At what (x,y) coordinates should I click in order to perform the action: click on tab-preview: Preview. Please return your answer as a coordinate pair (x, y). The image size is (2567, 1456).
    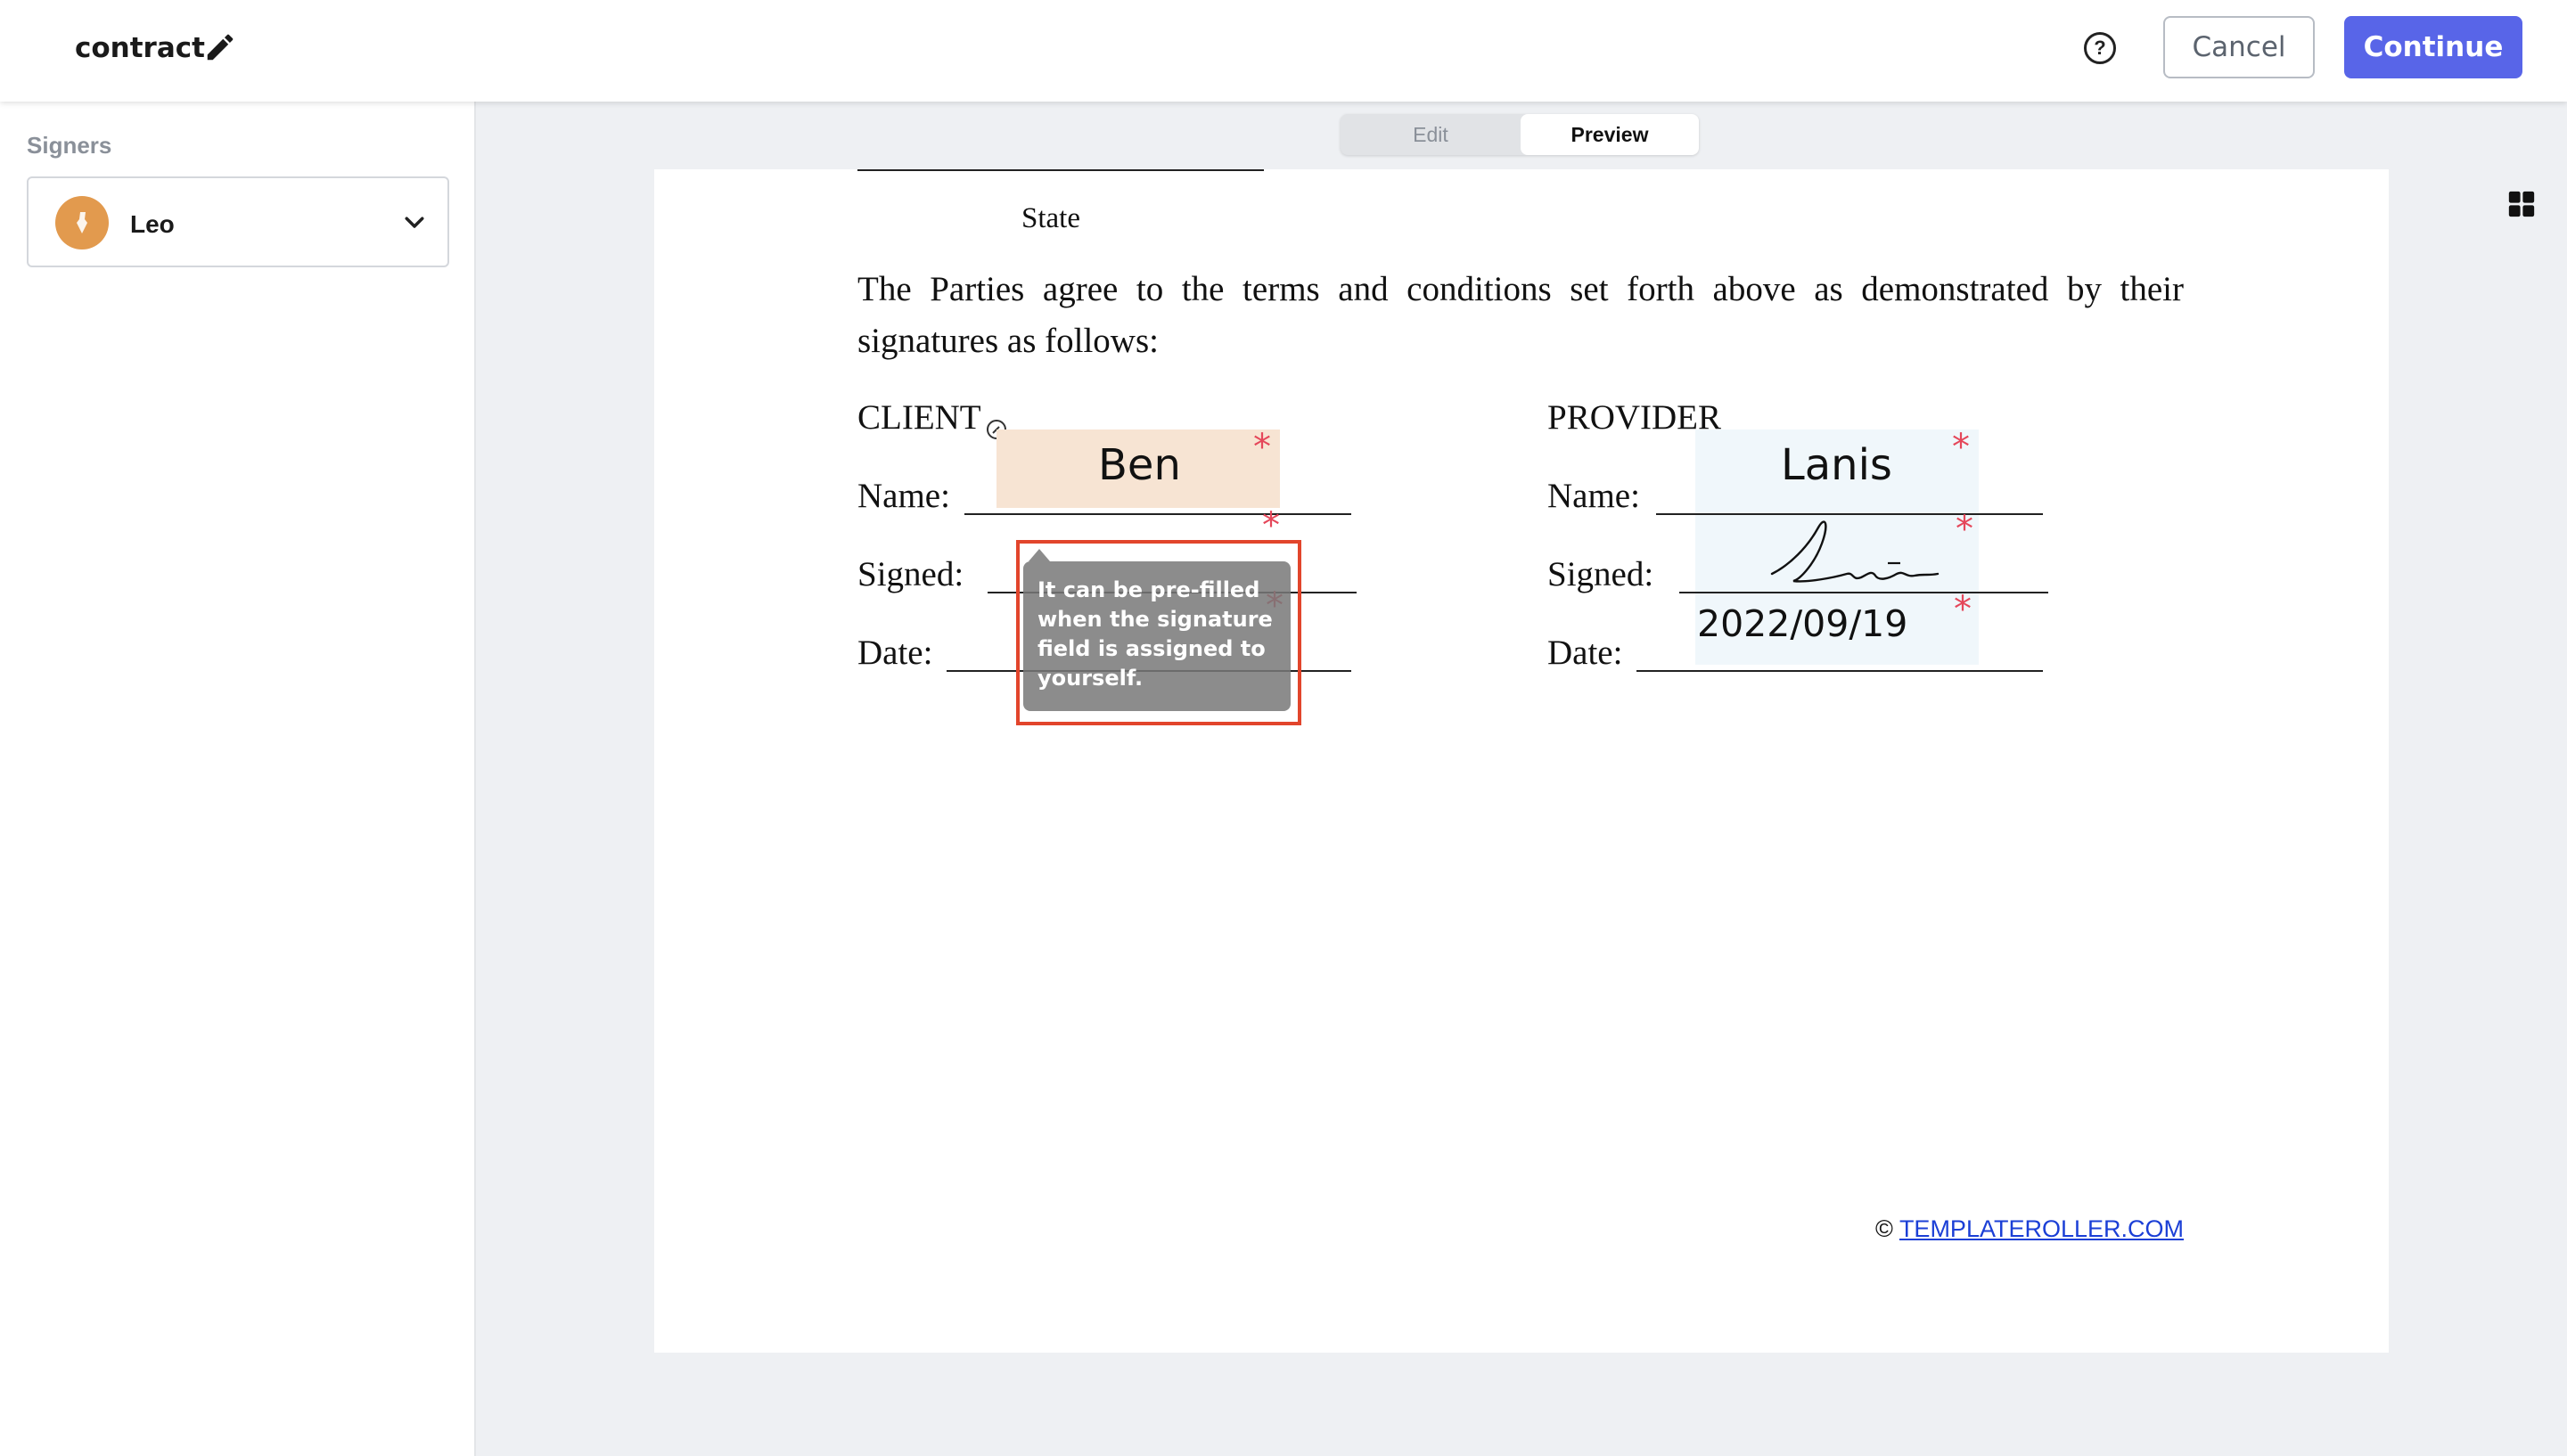
    Looking at the image, I should click on (1610, 134).